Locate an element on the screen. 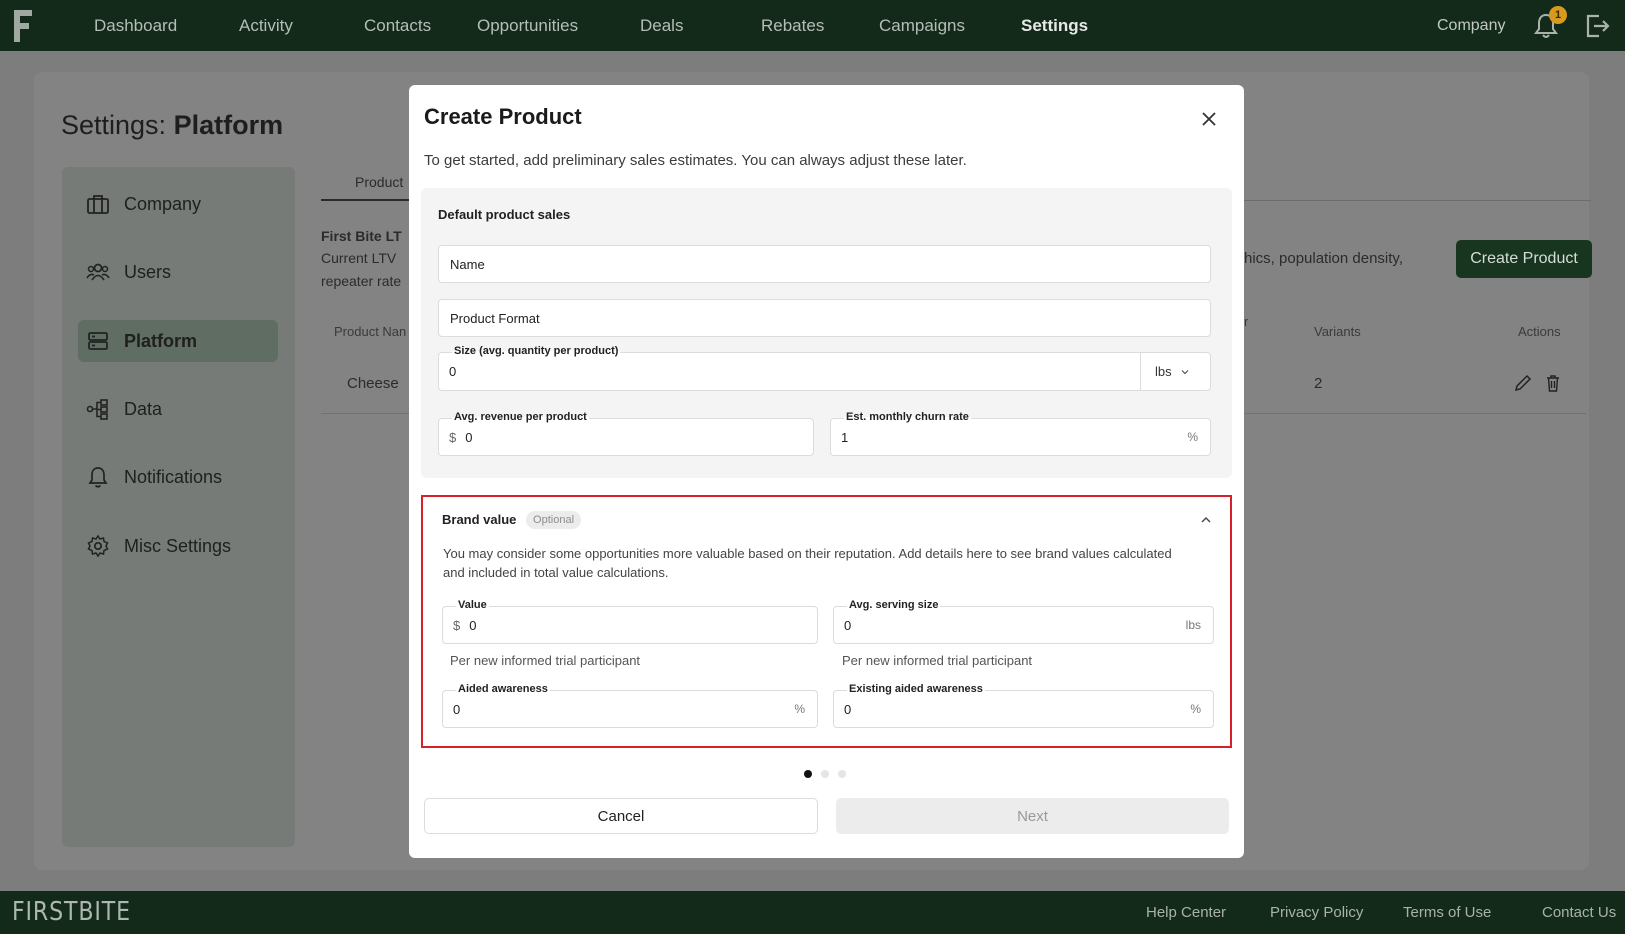 The image size is (1625, 934). server-icon is located at coordinates (98, 341).